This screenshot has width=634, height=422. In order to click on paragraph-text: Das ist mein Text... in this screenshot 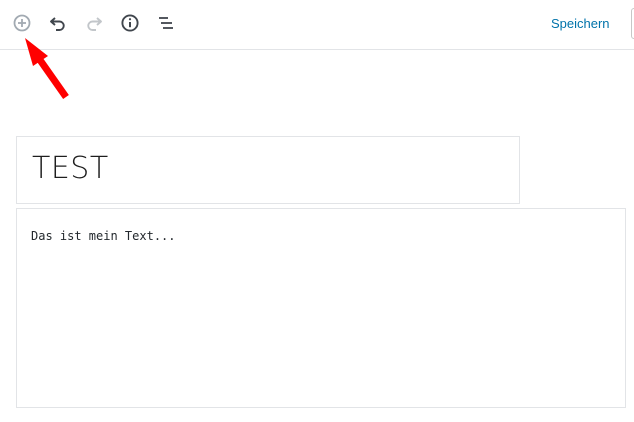, I will do `click(103, 236)`.